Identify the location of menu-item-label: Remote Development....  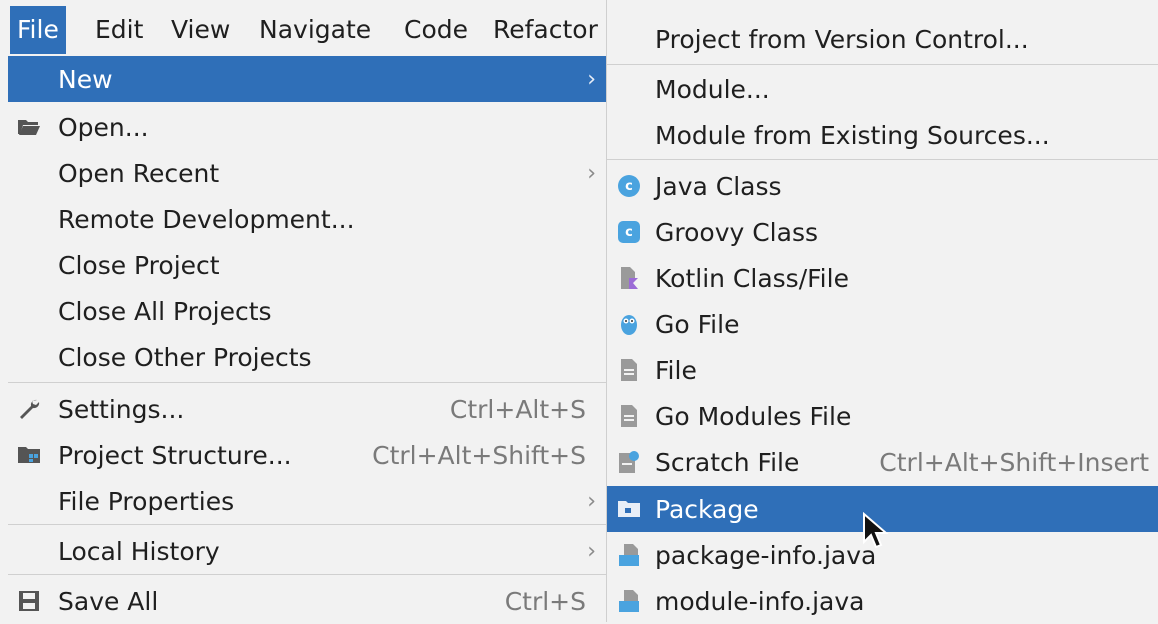
(206, 219).